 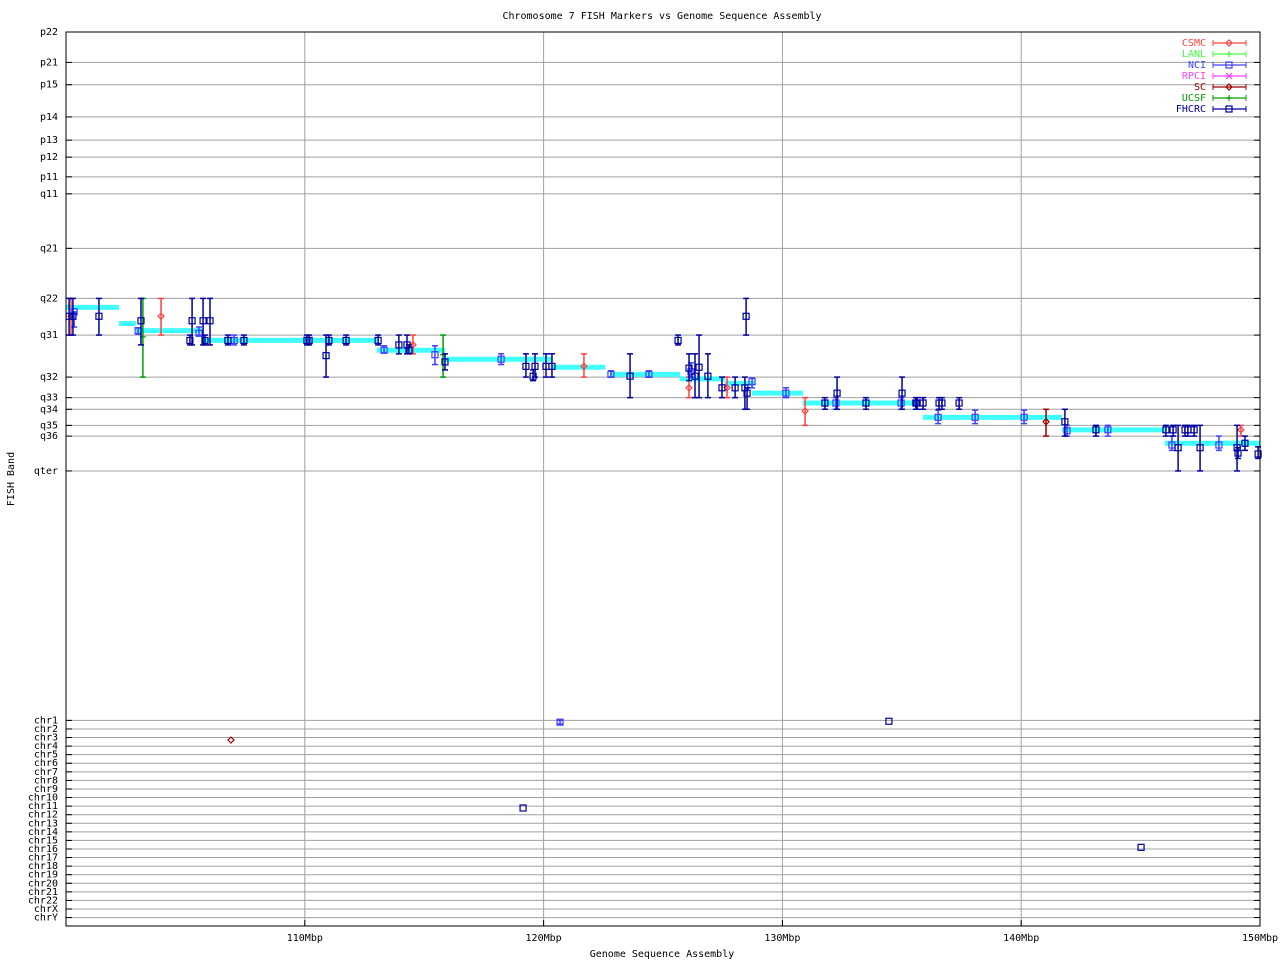 What do you see at coordinates (49, 140) in the screenshot?
I see `y-tick-label: p13` at bounding box center [49, 140].